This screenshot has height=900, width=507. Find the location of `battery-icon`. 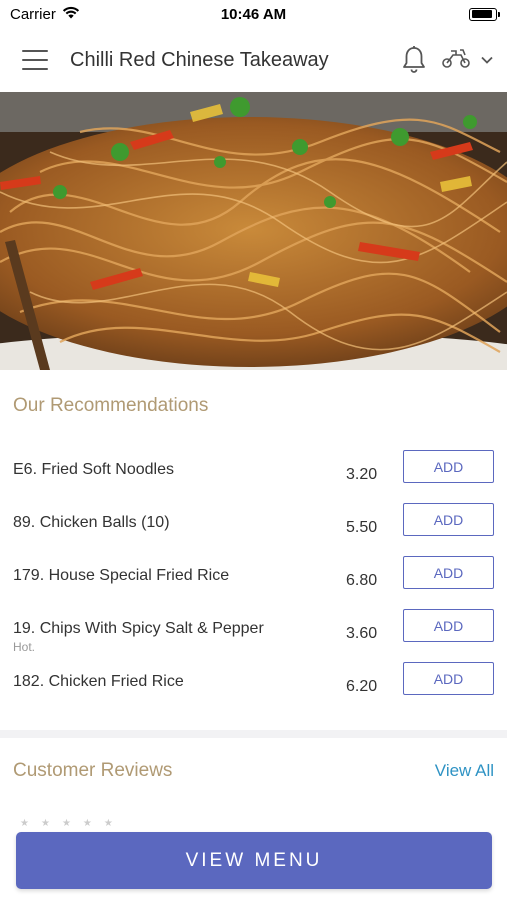

battery-icon is located at coordinates (484, 14).